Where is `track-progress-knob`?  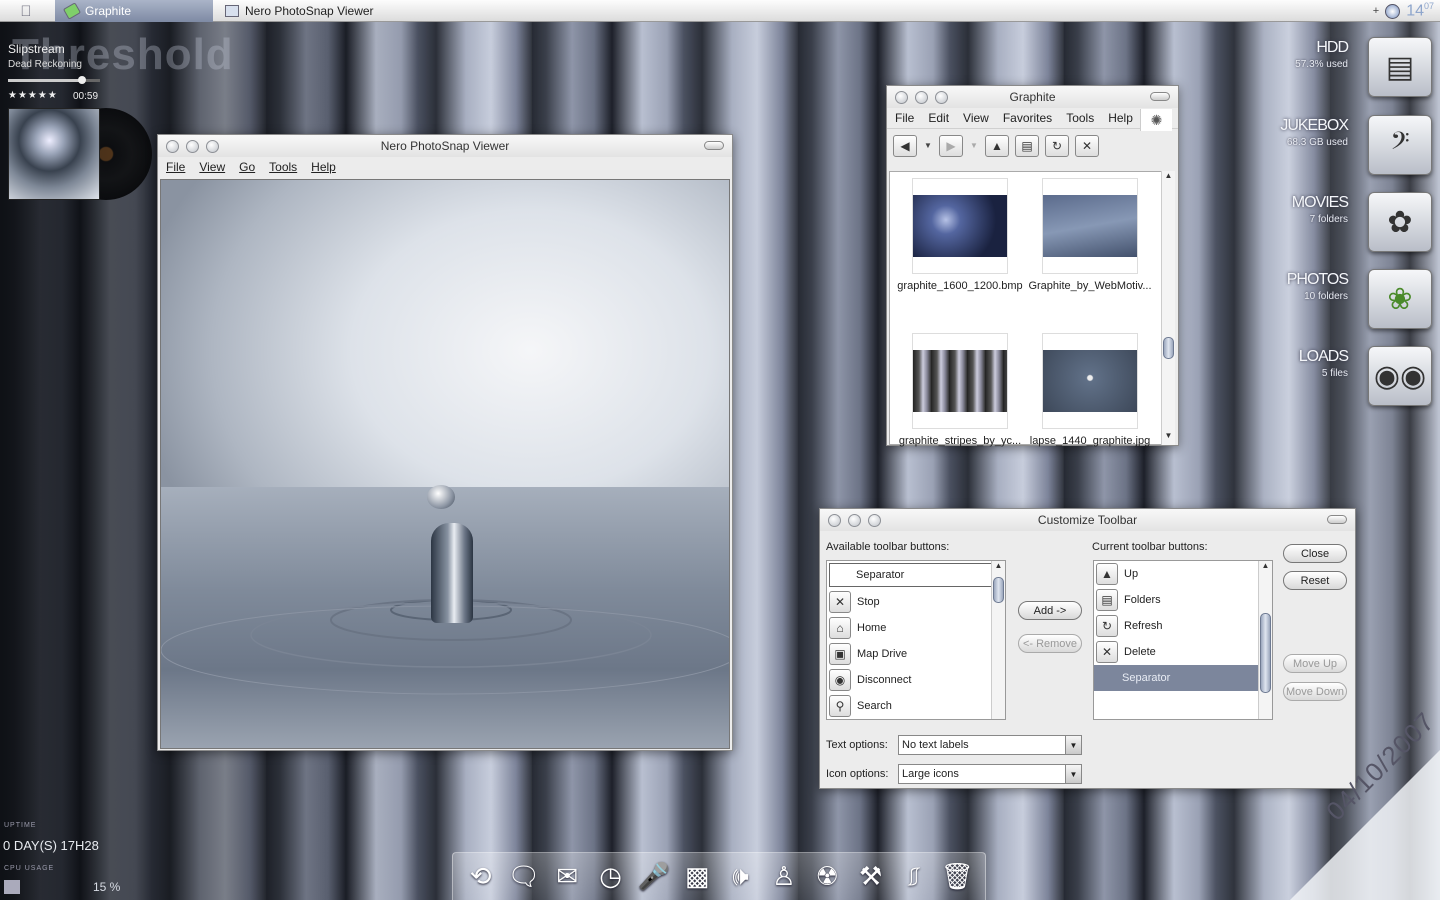
track-progress-knob is located at coordinates (81, 80).